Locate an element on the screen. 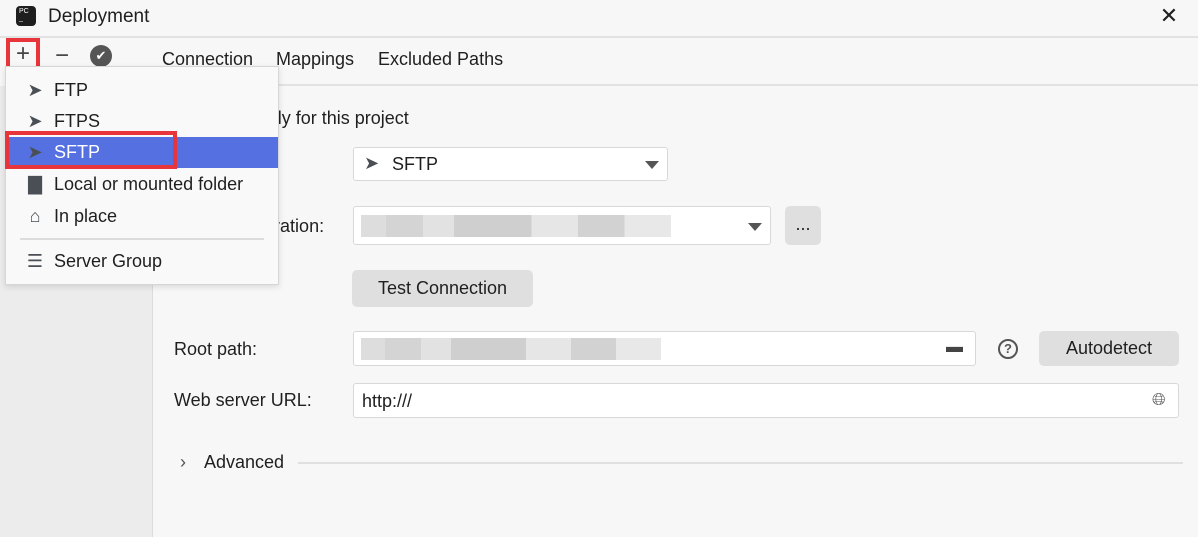 Image resolution: width=1198 pixels, height=537 pixels. send-lock-icon: ➤ is located at coordinates (372, 163).